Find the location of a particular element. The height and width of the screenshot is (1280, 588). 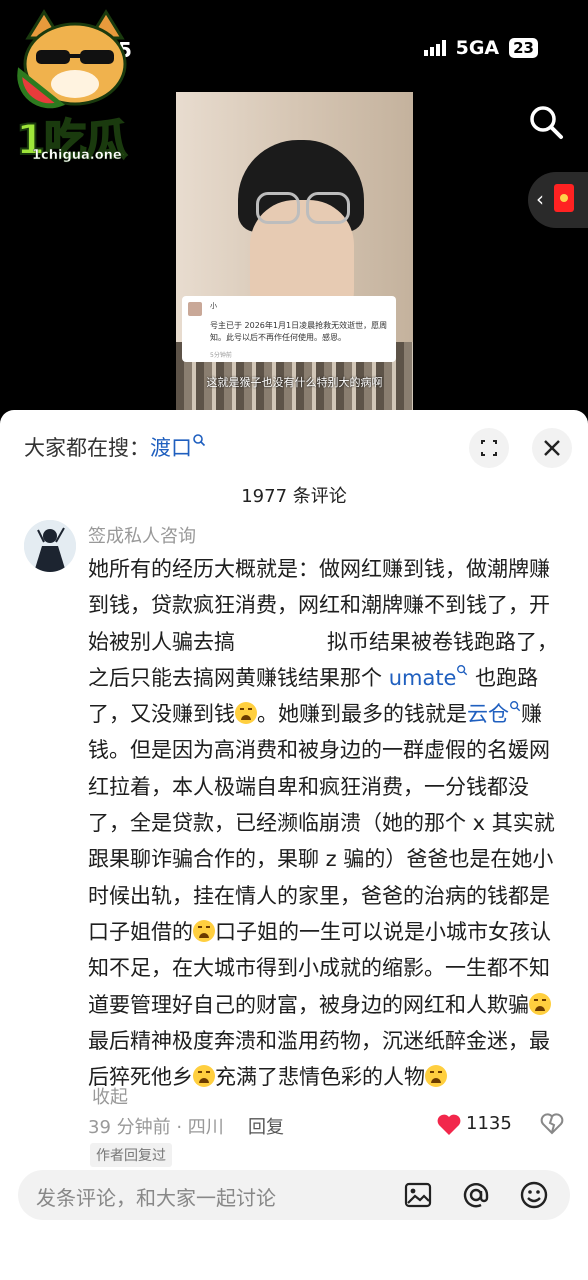

image-icon is located at coordinates (418, 1195).